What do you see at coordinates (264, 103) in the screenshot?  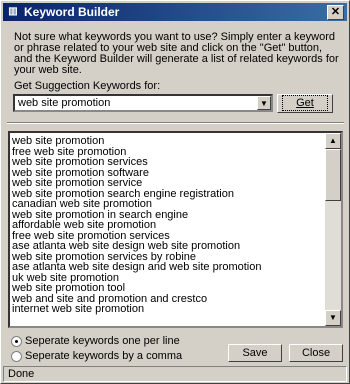 I see `chevron-down-icon: ▼` at bounding box center [264, 103].